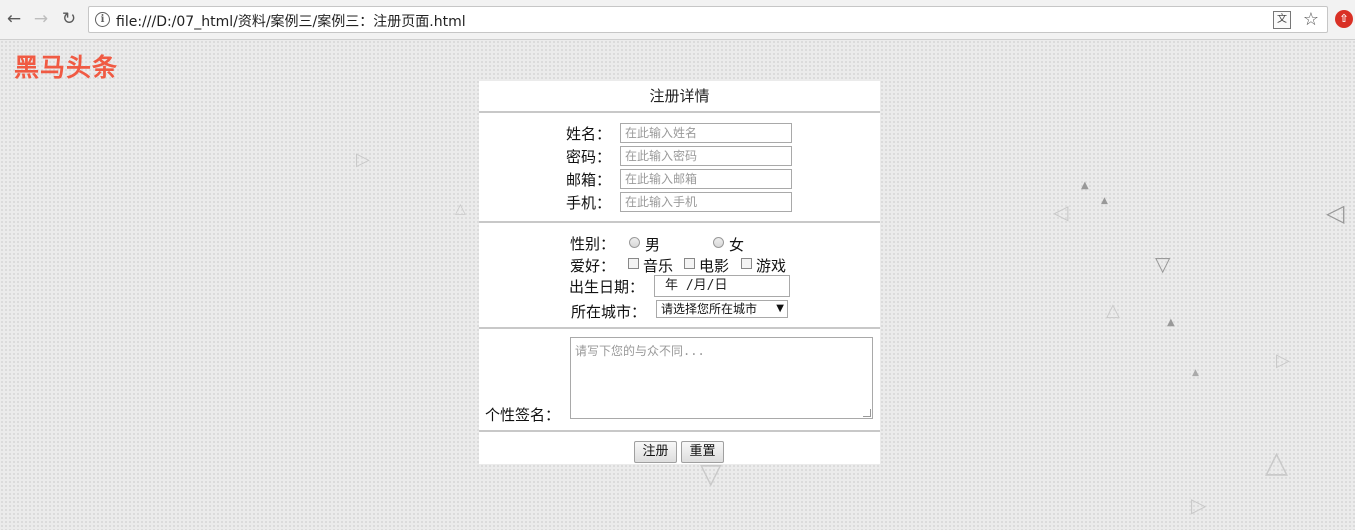 Image resolution: width=1355 pixels, height=530 pixels. Describe the element at coordinates (609, 312) in the screenshot. I see `city-label: 所在城市：` at that location.